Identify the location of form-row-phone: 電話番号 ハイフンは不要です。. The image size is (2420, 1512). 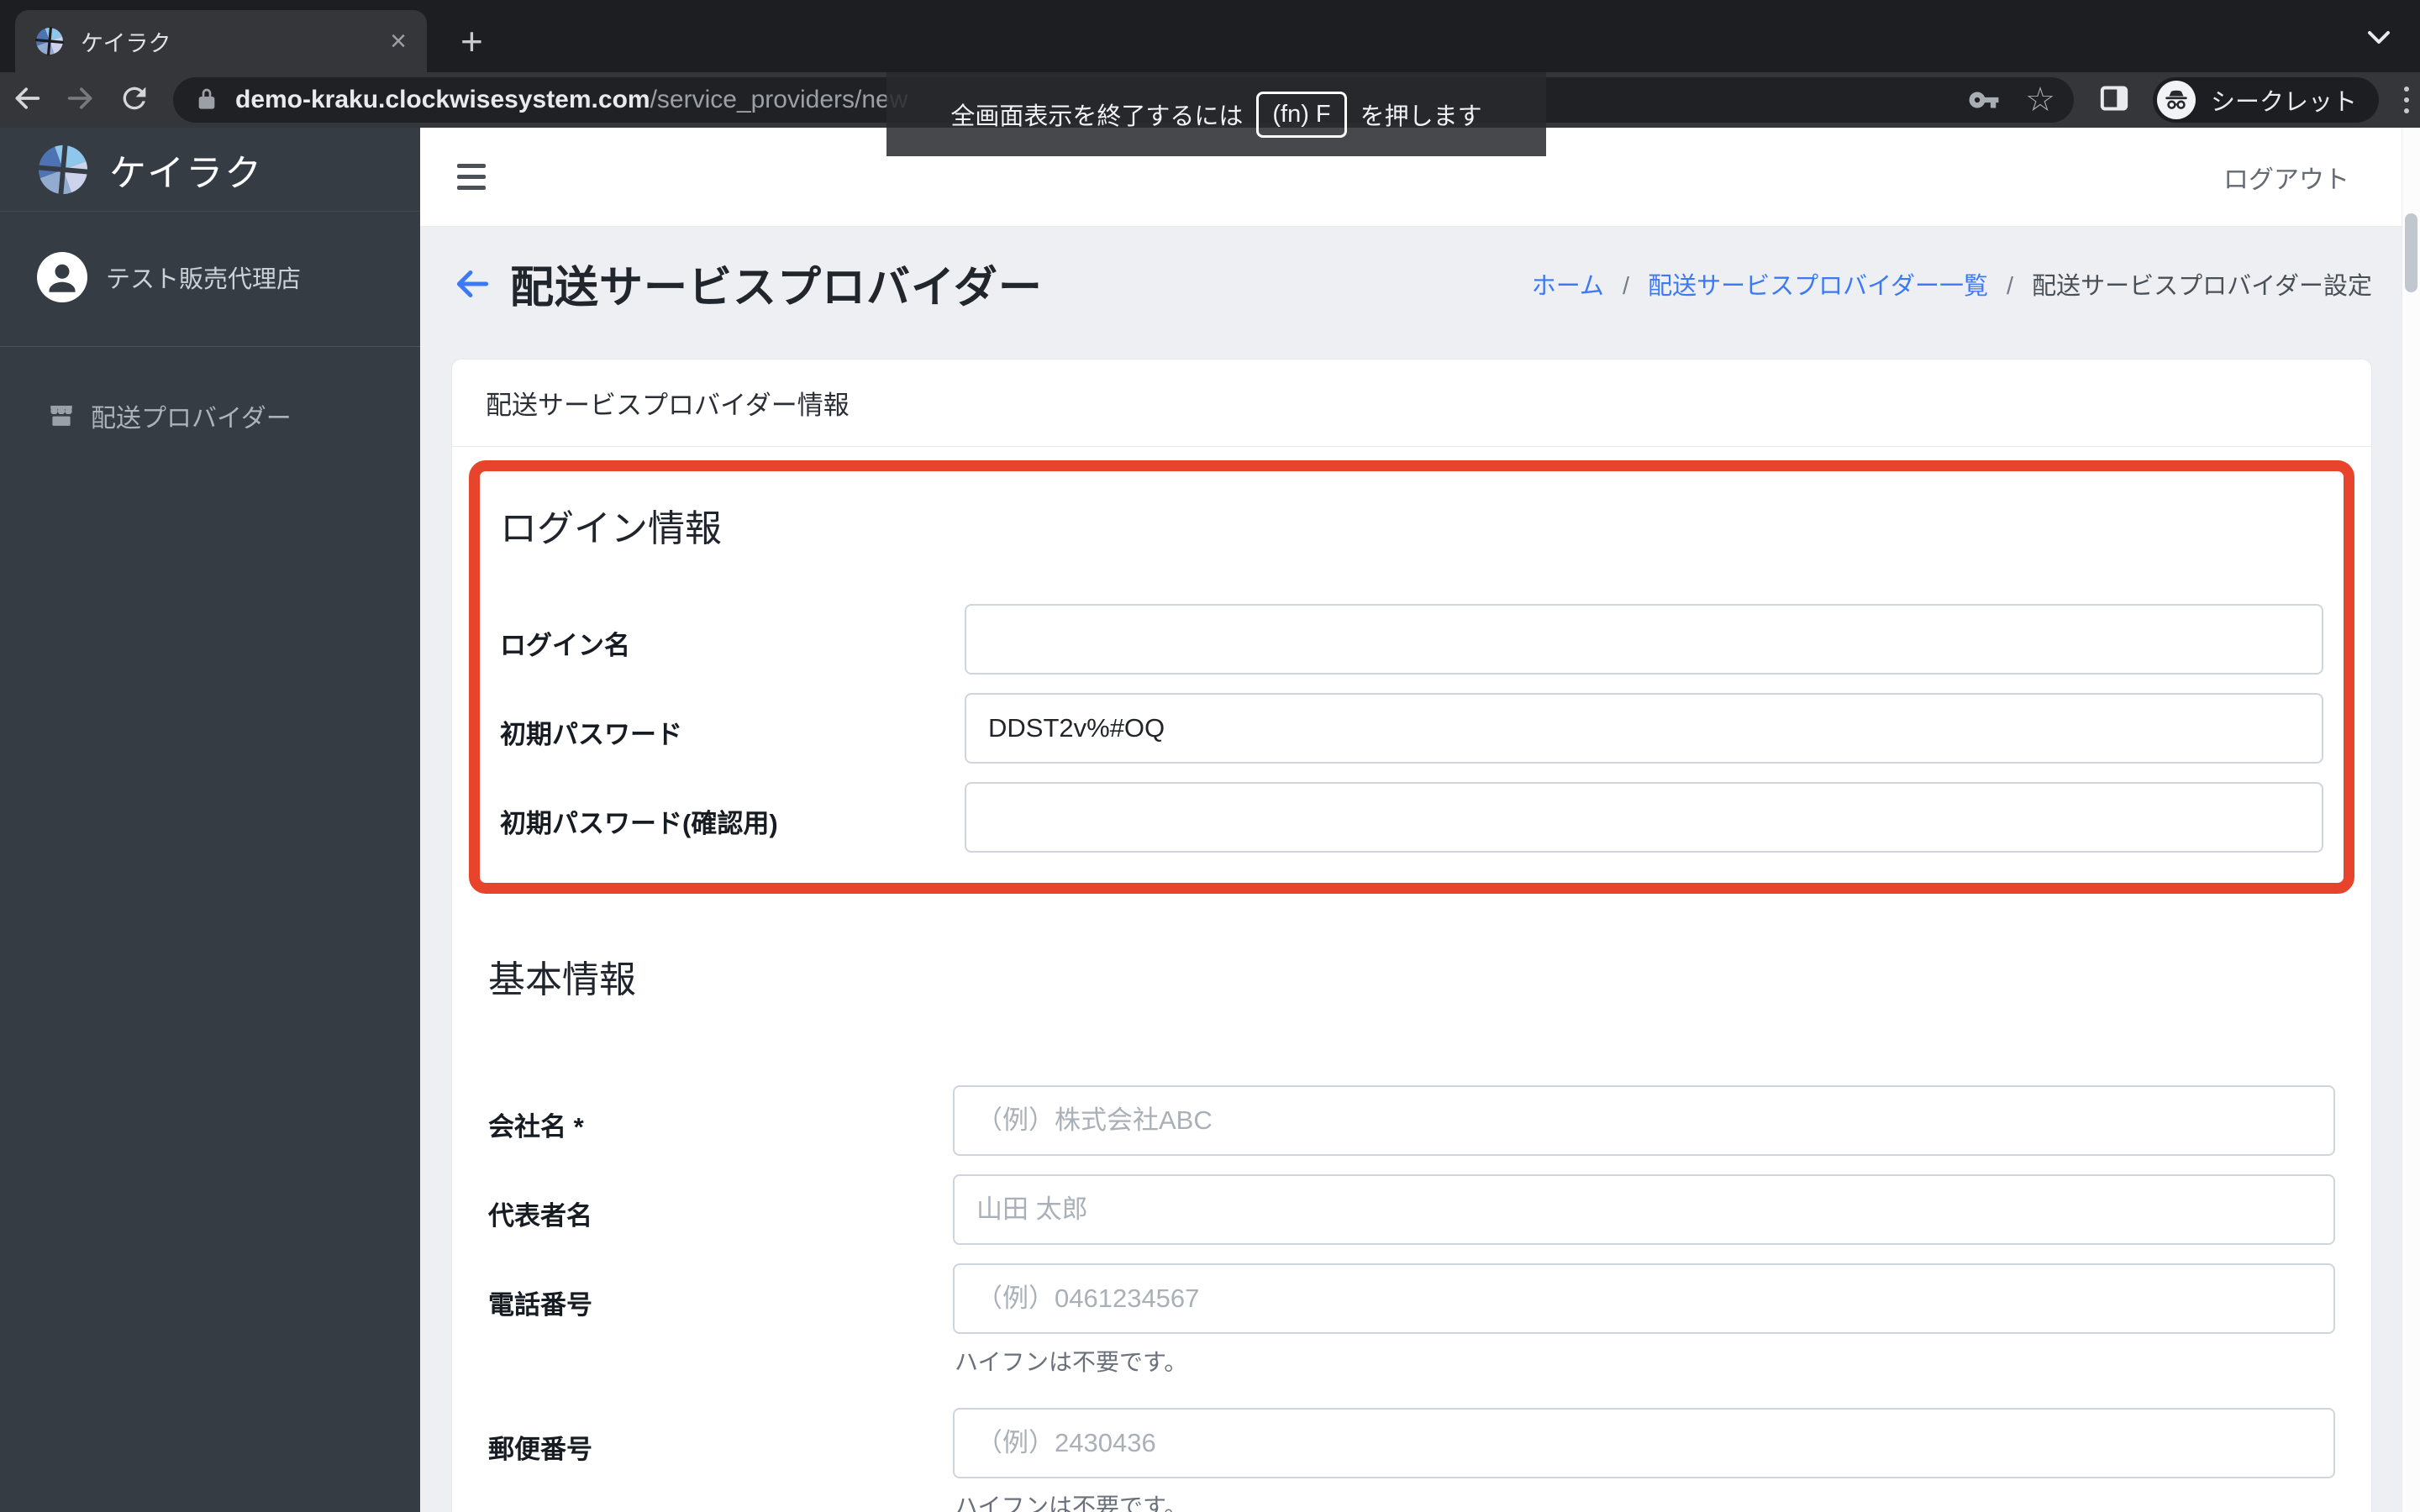
(1411, 1326).